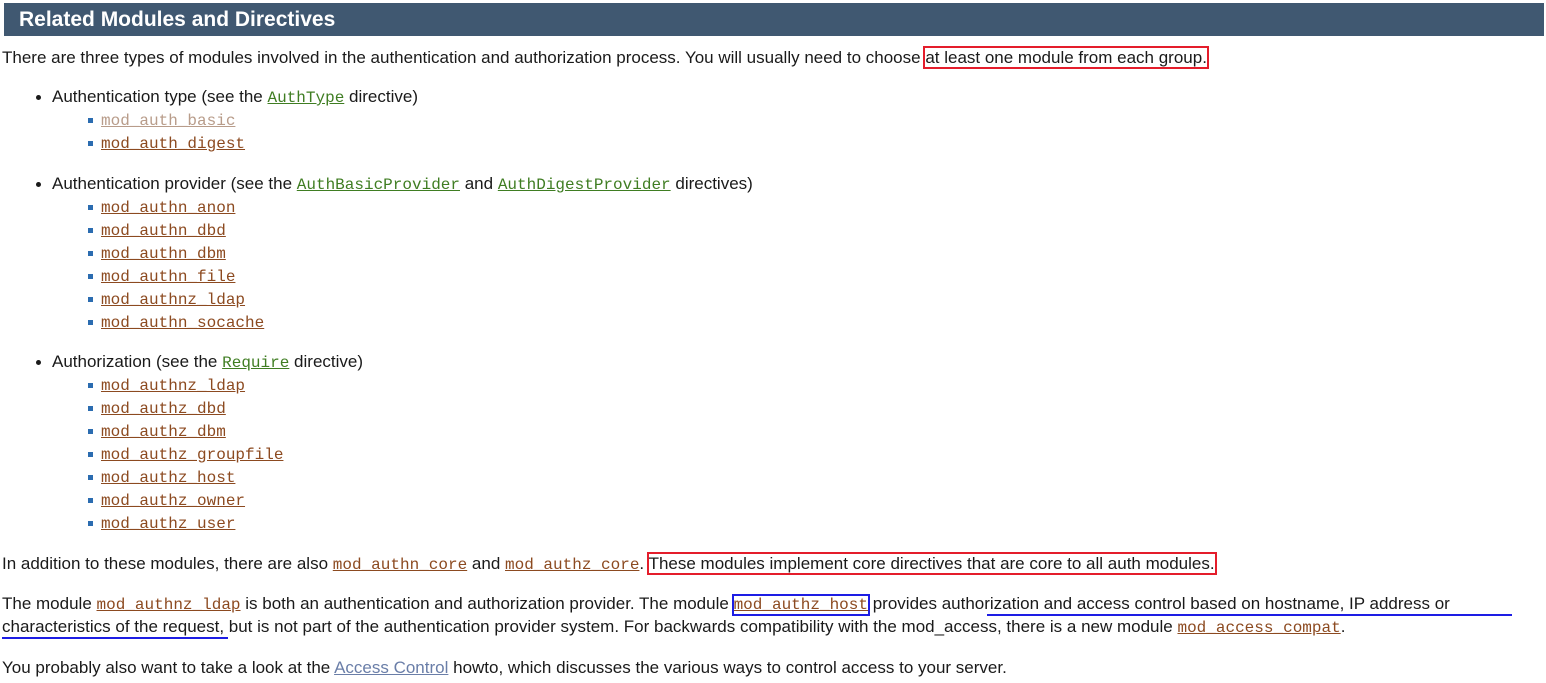  What do you see at coordinates (173, 144) in the screenshot?
I see `module-link: mod_auth_digest` at bounding box center [173, 144].